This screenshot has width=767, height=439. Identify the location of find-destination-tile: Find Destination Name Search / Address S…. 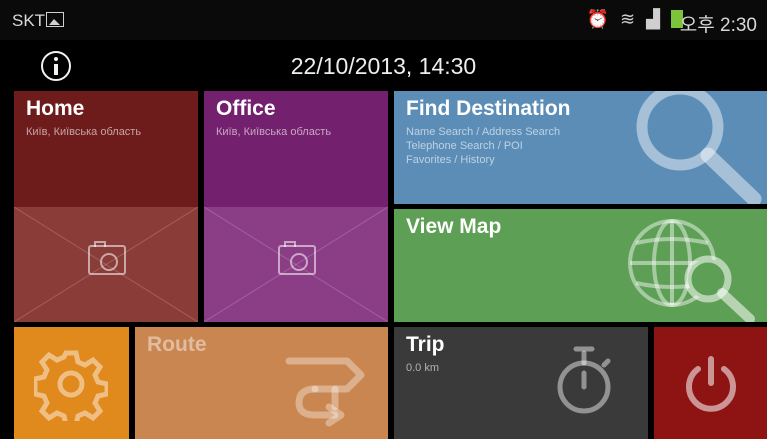
(580, 147).